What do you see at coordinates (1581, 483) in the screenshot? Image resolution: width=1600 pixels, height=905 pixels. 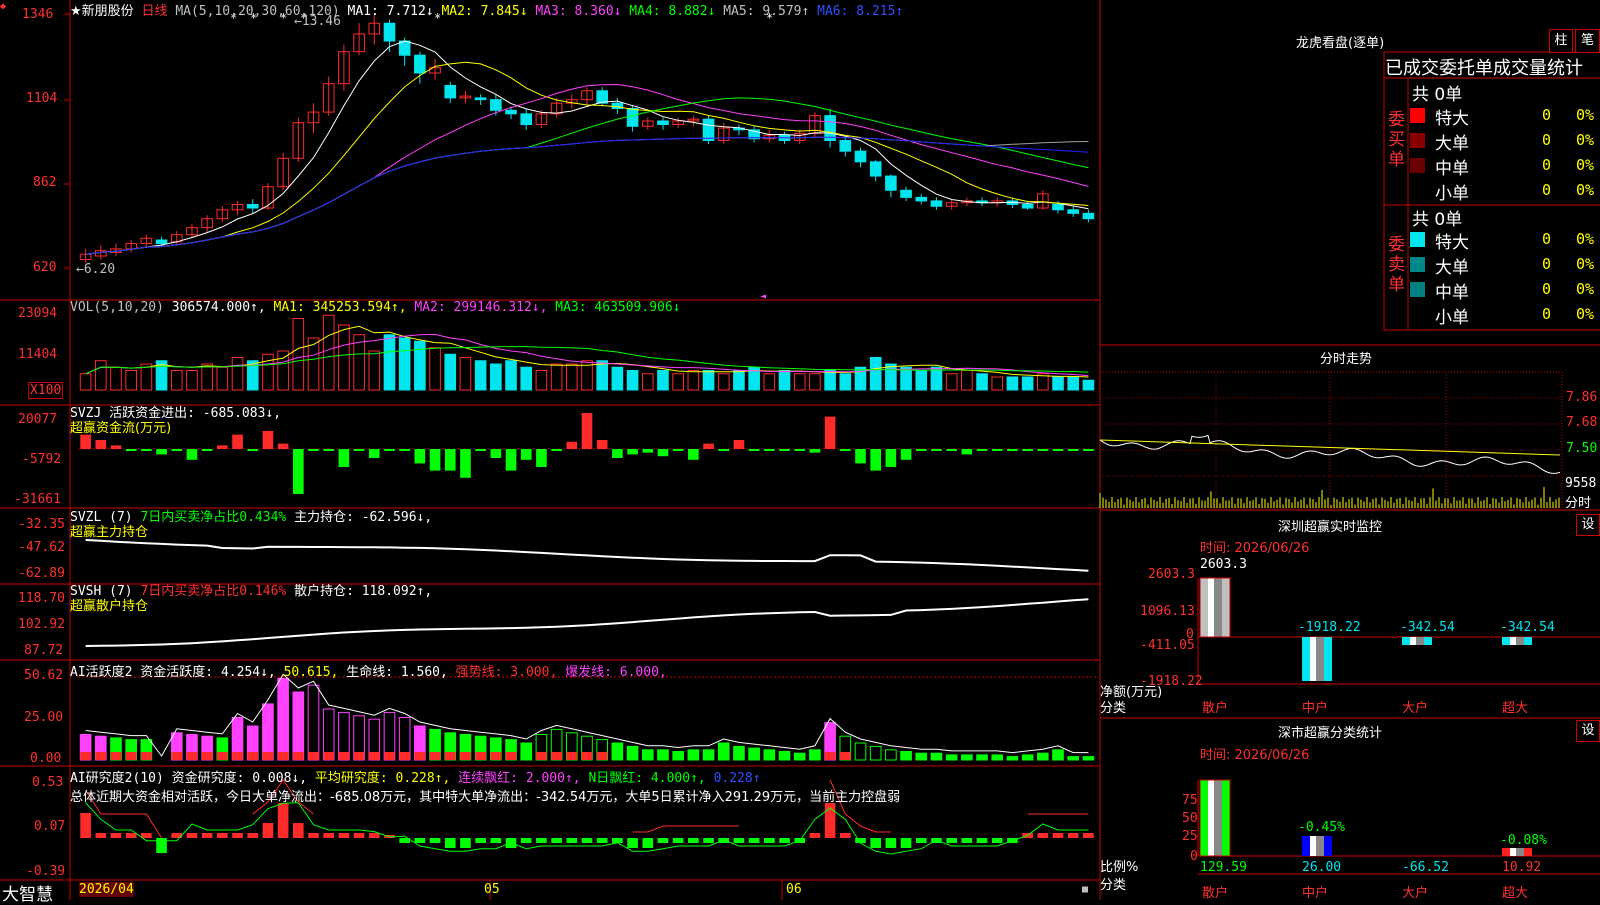 I see `intraday-axis-label: 9558` at bounding box center [1581, 483].